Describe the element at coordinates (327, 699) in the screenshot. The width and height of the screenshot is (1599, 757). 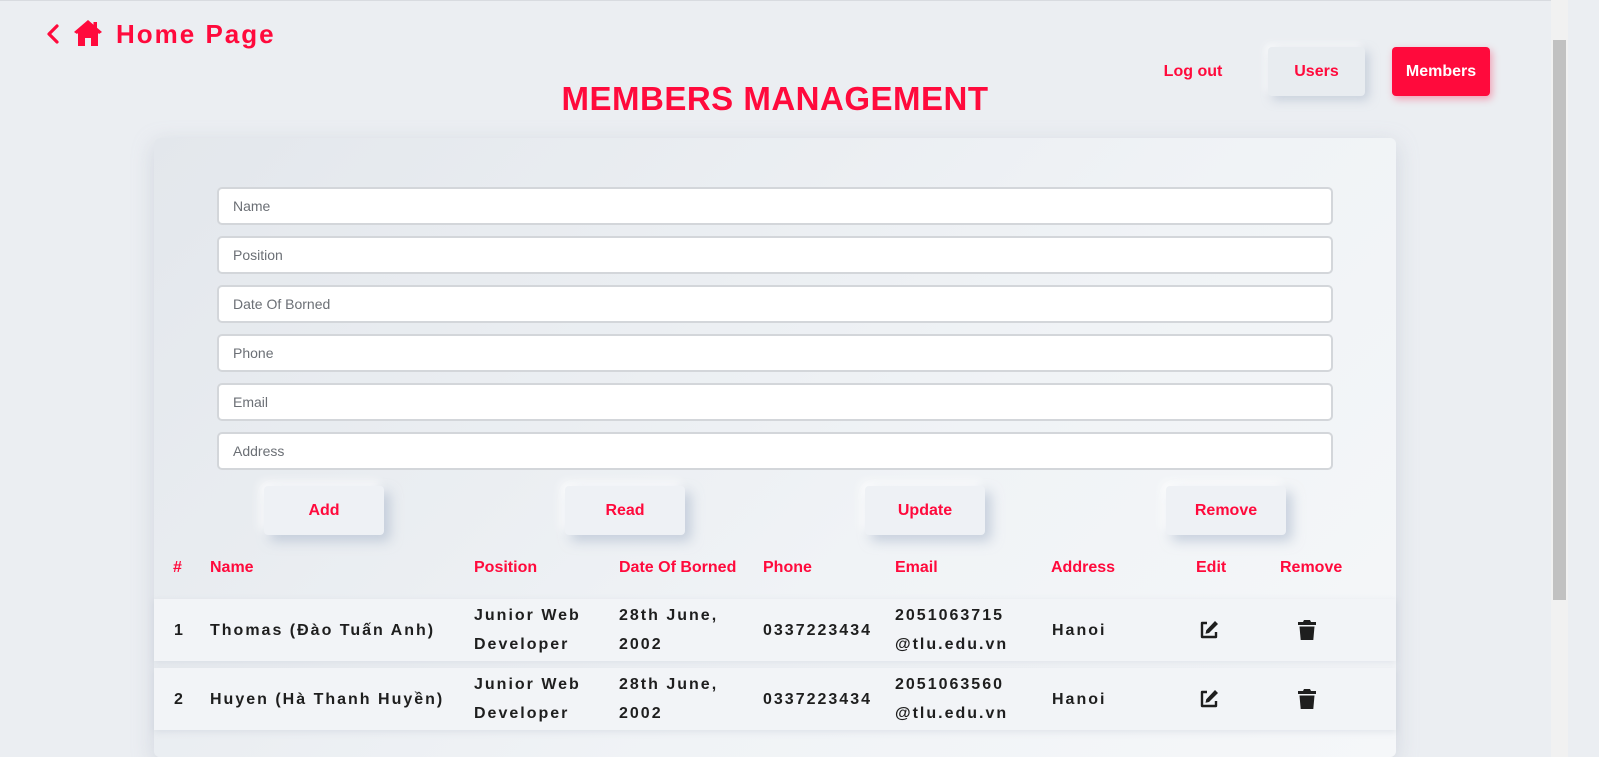
I see `row-name: Huyen (Hà Thanh Huyền)` at that location.